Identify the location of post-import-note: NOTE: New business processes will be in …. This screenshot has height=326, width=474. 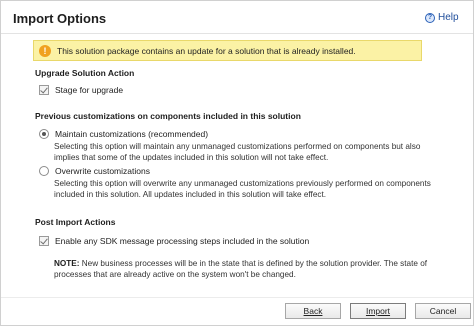
(244, 269).